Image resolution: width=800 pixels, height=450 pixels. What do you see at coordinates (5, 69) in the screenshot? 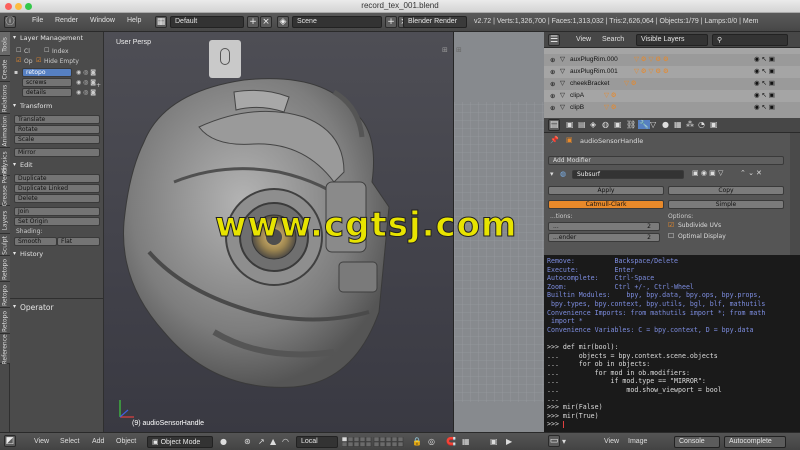
I see `tab-create: Create` at bounding box center [5, 69].